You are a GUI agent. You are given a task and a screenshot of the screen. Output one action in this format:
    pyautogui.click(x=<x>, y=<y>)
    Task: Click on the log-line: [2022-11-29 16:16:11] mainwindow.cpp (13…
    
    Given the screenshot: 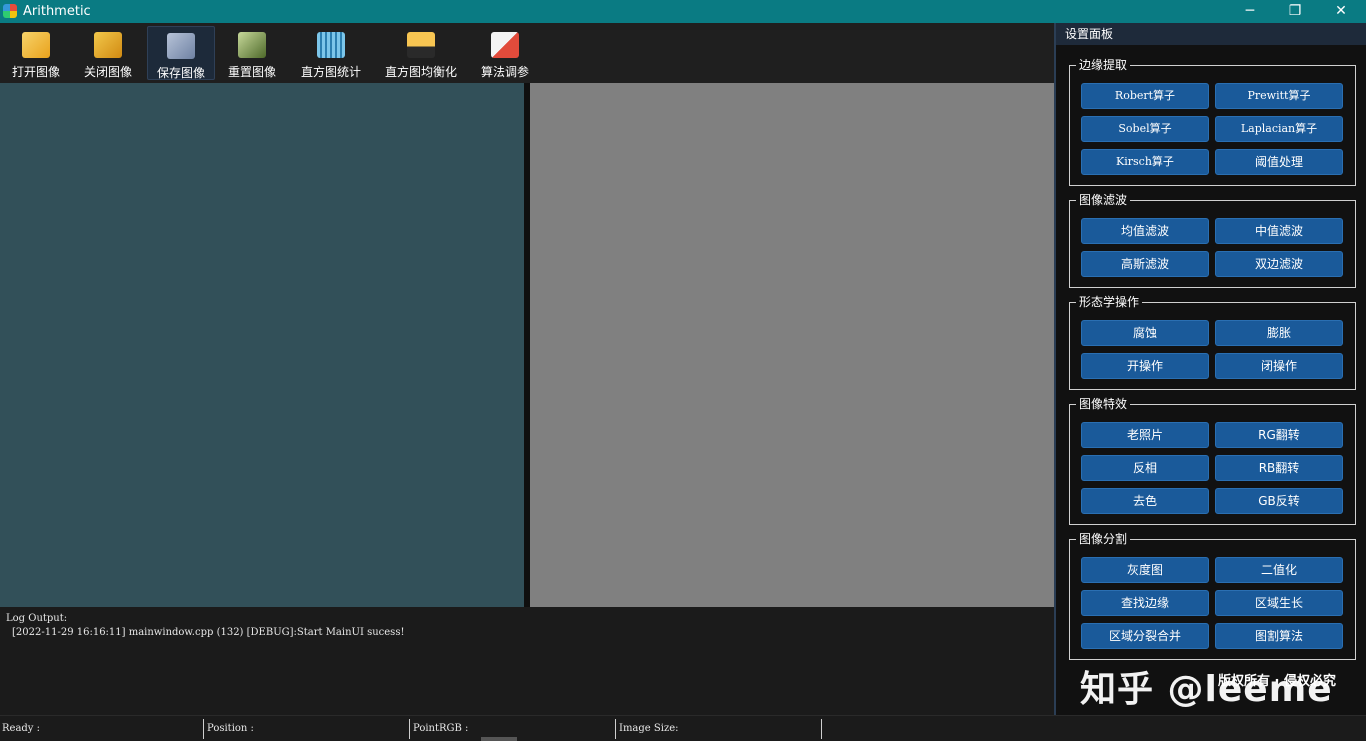 What is the action you would take?
    pyautogui.click(x=208, y=632)
    